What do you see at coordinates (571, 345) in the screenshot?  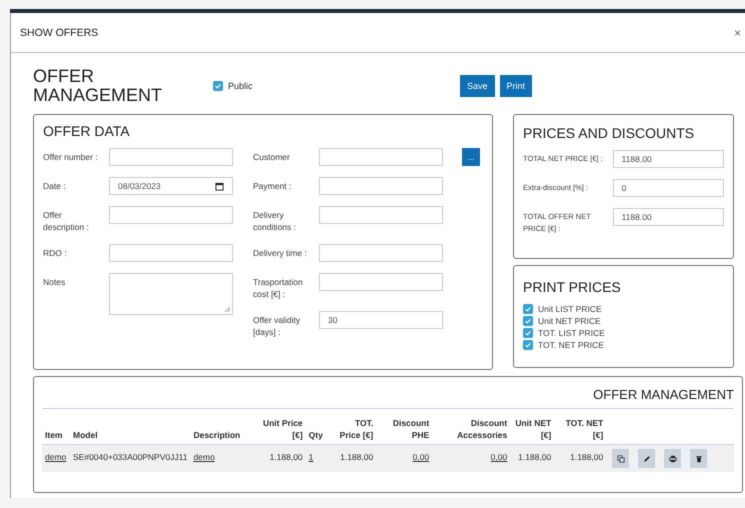 I see `checkbox-label: TOT. NET PRICE` at bounding box center [571, 345].